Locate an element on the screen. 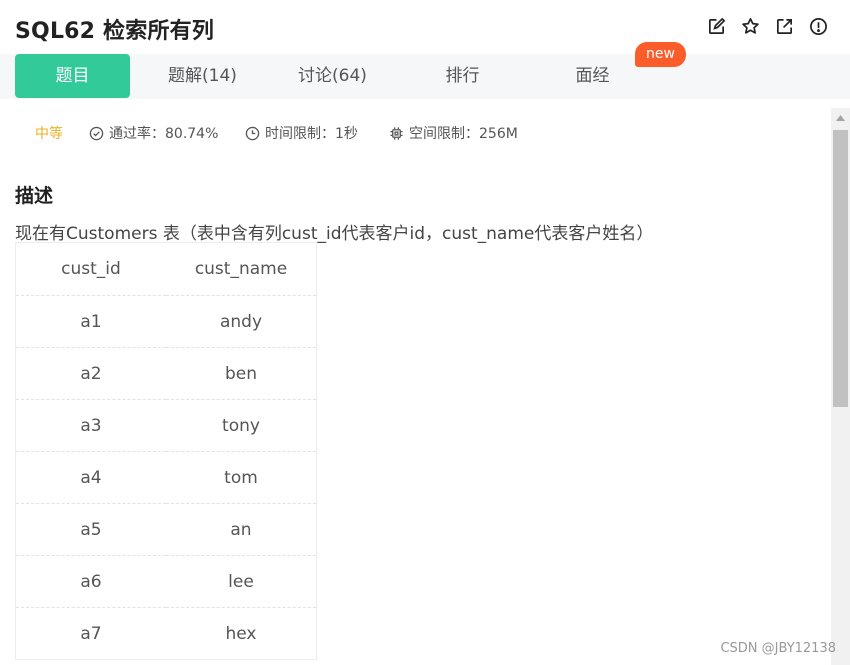 The width and height of the screenshot is (850, 665). table-row: a3 tony is located at coordinates (166, 425).